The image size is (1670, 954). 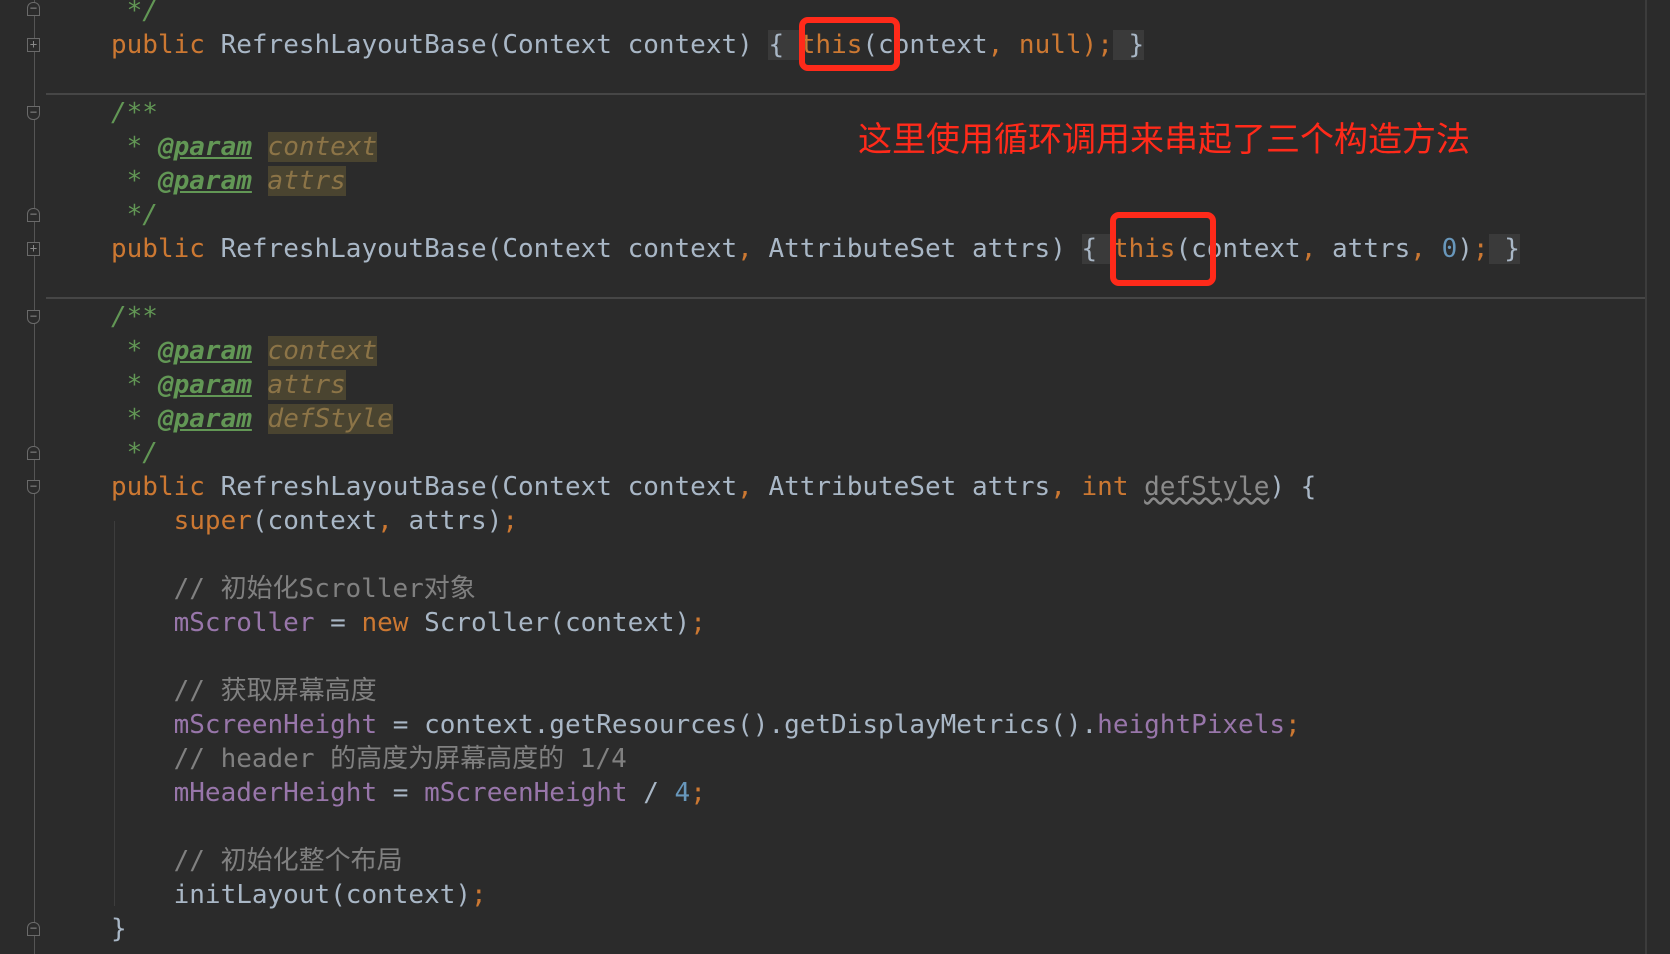 I want to click on code-token: mHeaderHeight, so click(x=244, y=793).